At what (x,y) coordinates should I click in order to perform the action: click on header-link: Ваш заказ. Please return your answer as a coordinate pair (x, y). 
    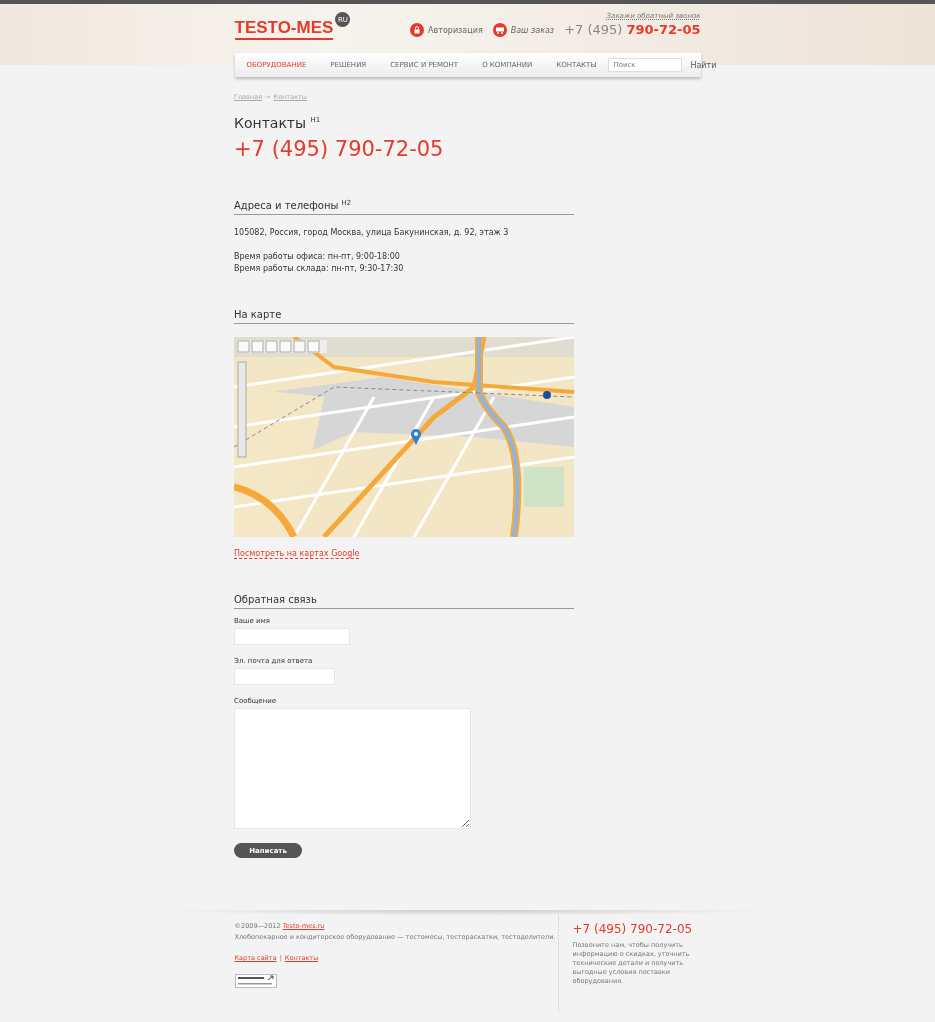
    Looking at the image, I should click on (523, 30).